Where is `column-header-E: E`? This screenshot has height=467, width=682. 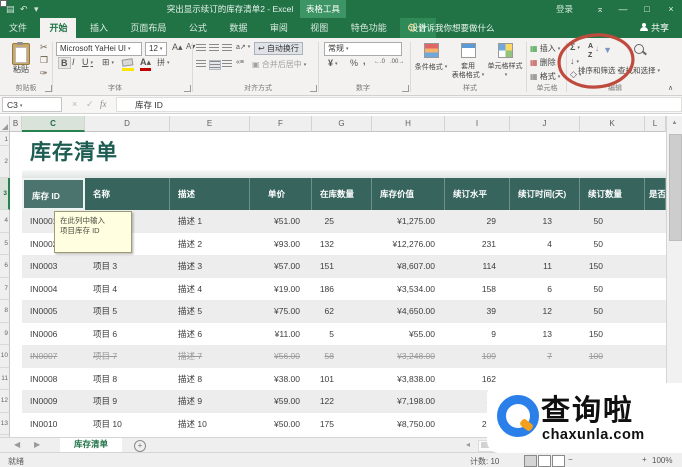
column-header-E: E is located at coordinates (210, 124).